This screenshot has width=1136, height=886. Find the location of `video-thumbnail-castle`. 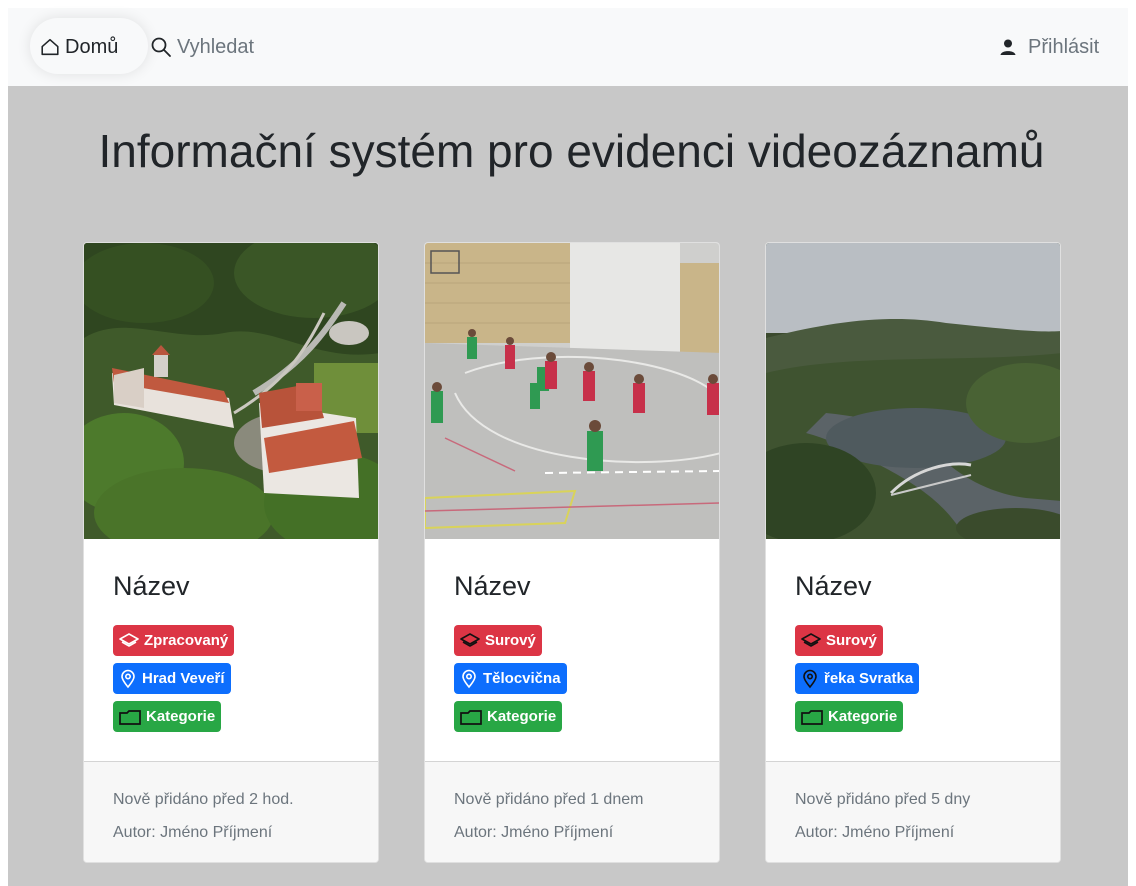

video-thumbnail-castle is located at coordinates (231, 391).